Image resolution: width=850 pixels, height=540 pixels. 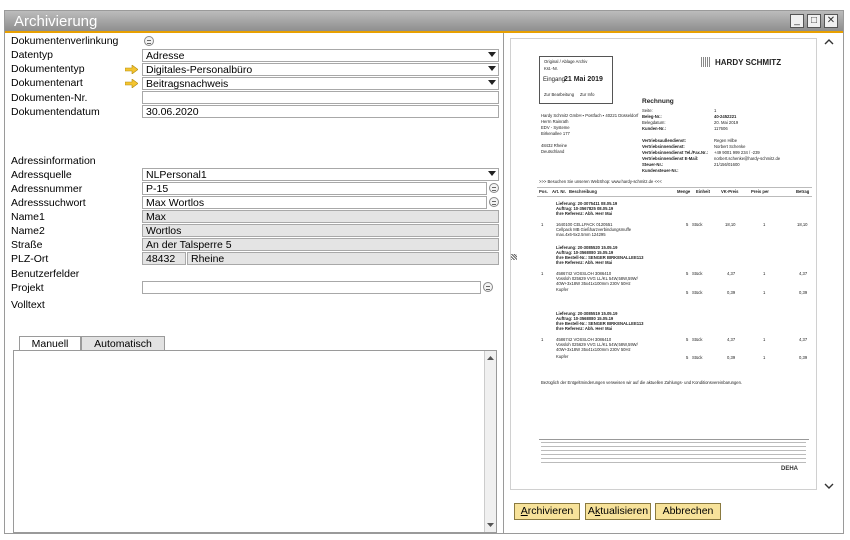 What do you see at coordinates (543, 191) in the screenshot?
I see `col-pos: Pos.` at bounding box center [543, 191].